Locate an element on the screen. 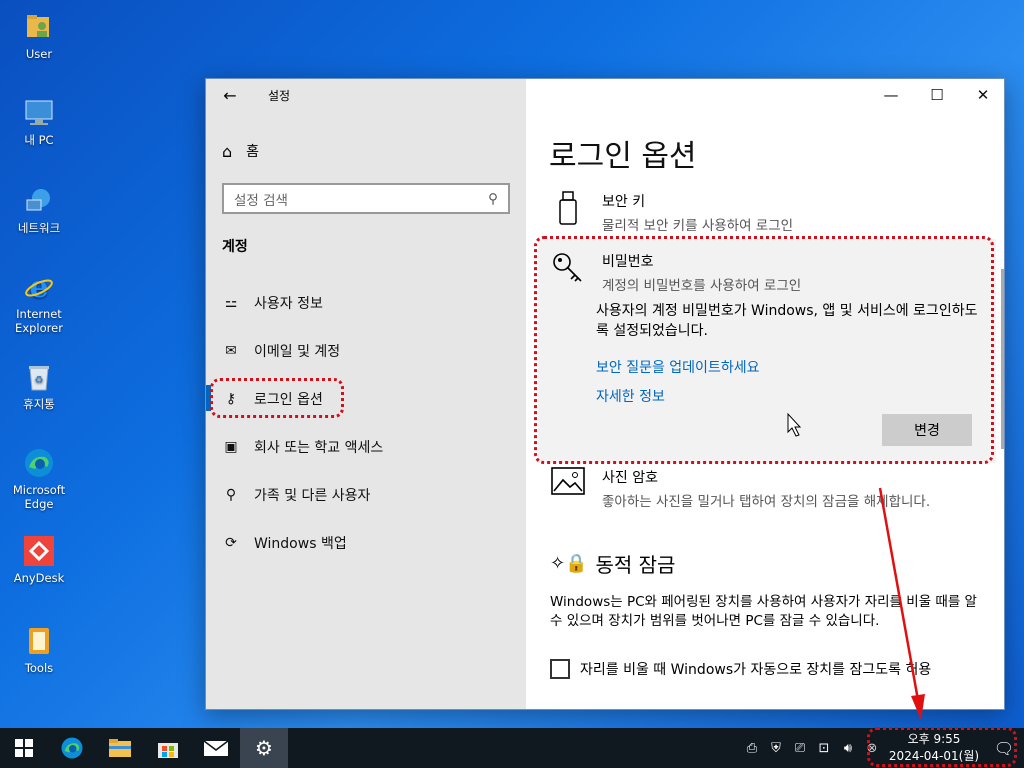 Image resolution: width=1024 pixels, height=768 pixels. back-button: ← is located at coordinates (230, 95).